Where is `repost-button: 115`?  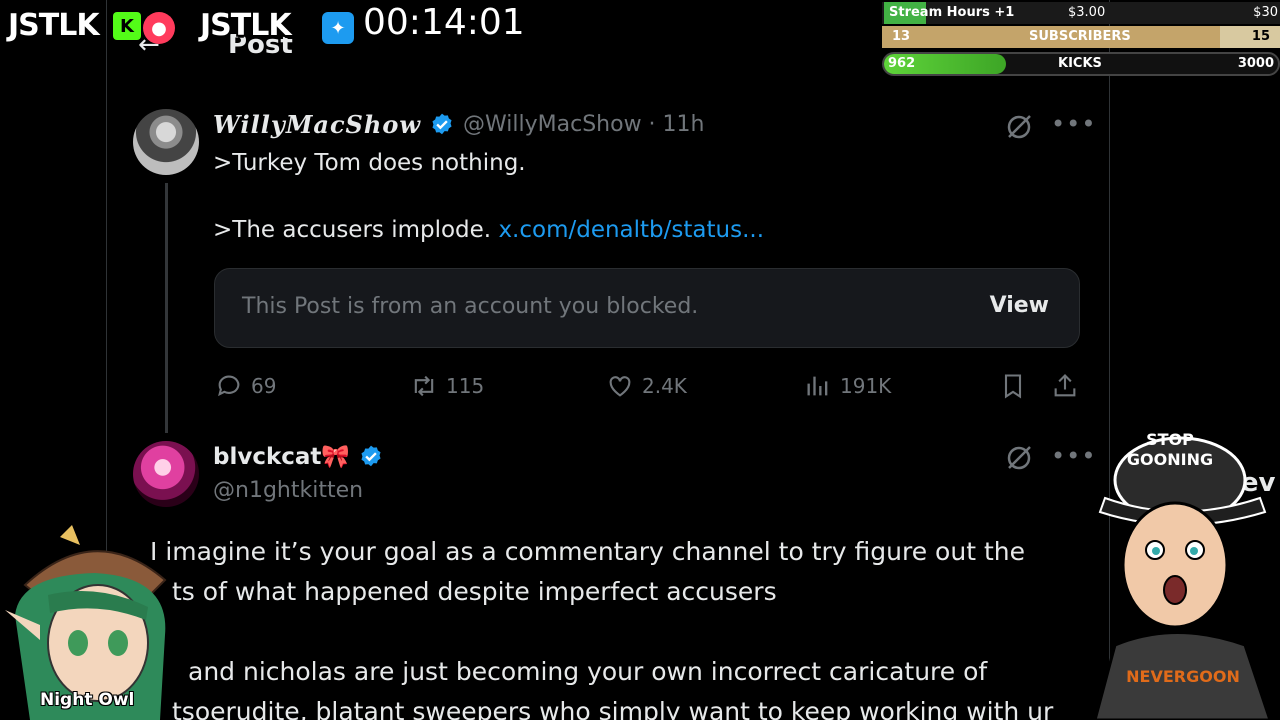
repost-button: 115 is located at coordinates (447, 386).